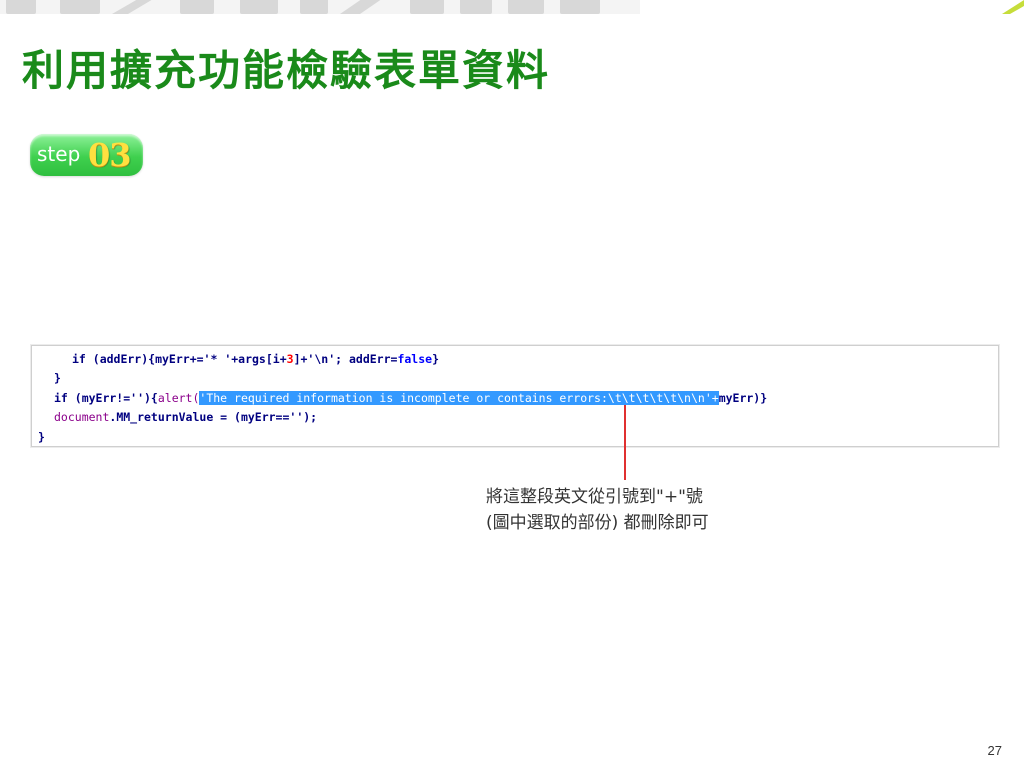 This screenshot has width=1024, height=768. I want to click on code-object: document, so click(82, 417).